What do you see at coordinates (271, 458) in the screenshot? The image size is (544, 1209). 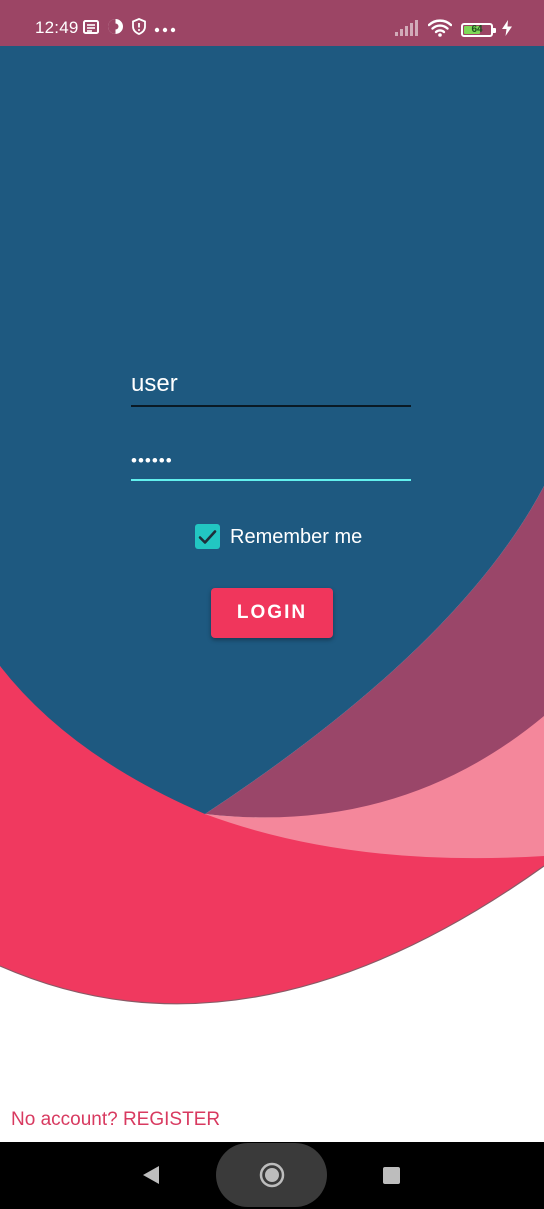 I see `password-input: ••••••` at bounding box center [271, 458].